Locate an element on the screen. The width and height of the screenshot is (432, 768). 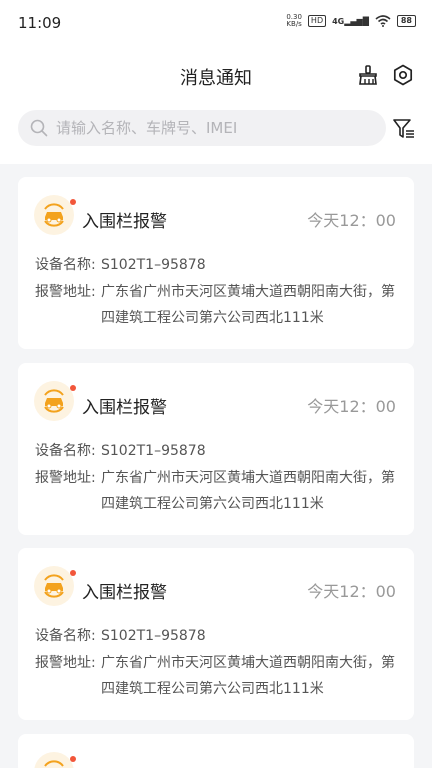
search-box is located at coordinates (202, 128).